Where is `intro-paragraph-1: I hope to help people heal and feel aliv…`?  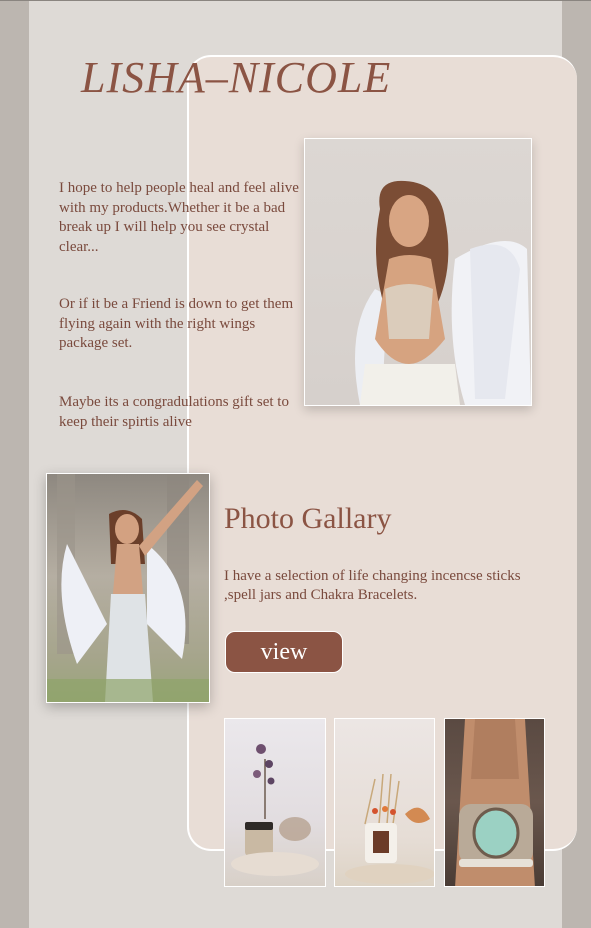 intro-paragraph-1: I hope to help people heal and feel aliv… is located at coordinates (179, 217).